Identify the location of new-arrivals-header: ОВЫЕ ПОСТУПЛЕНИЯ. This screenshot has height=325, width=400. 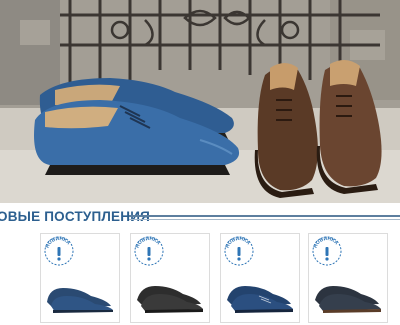
(200, 217).